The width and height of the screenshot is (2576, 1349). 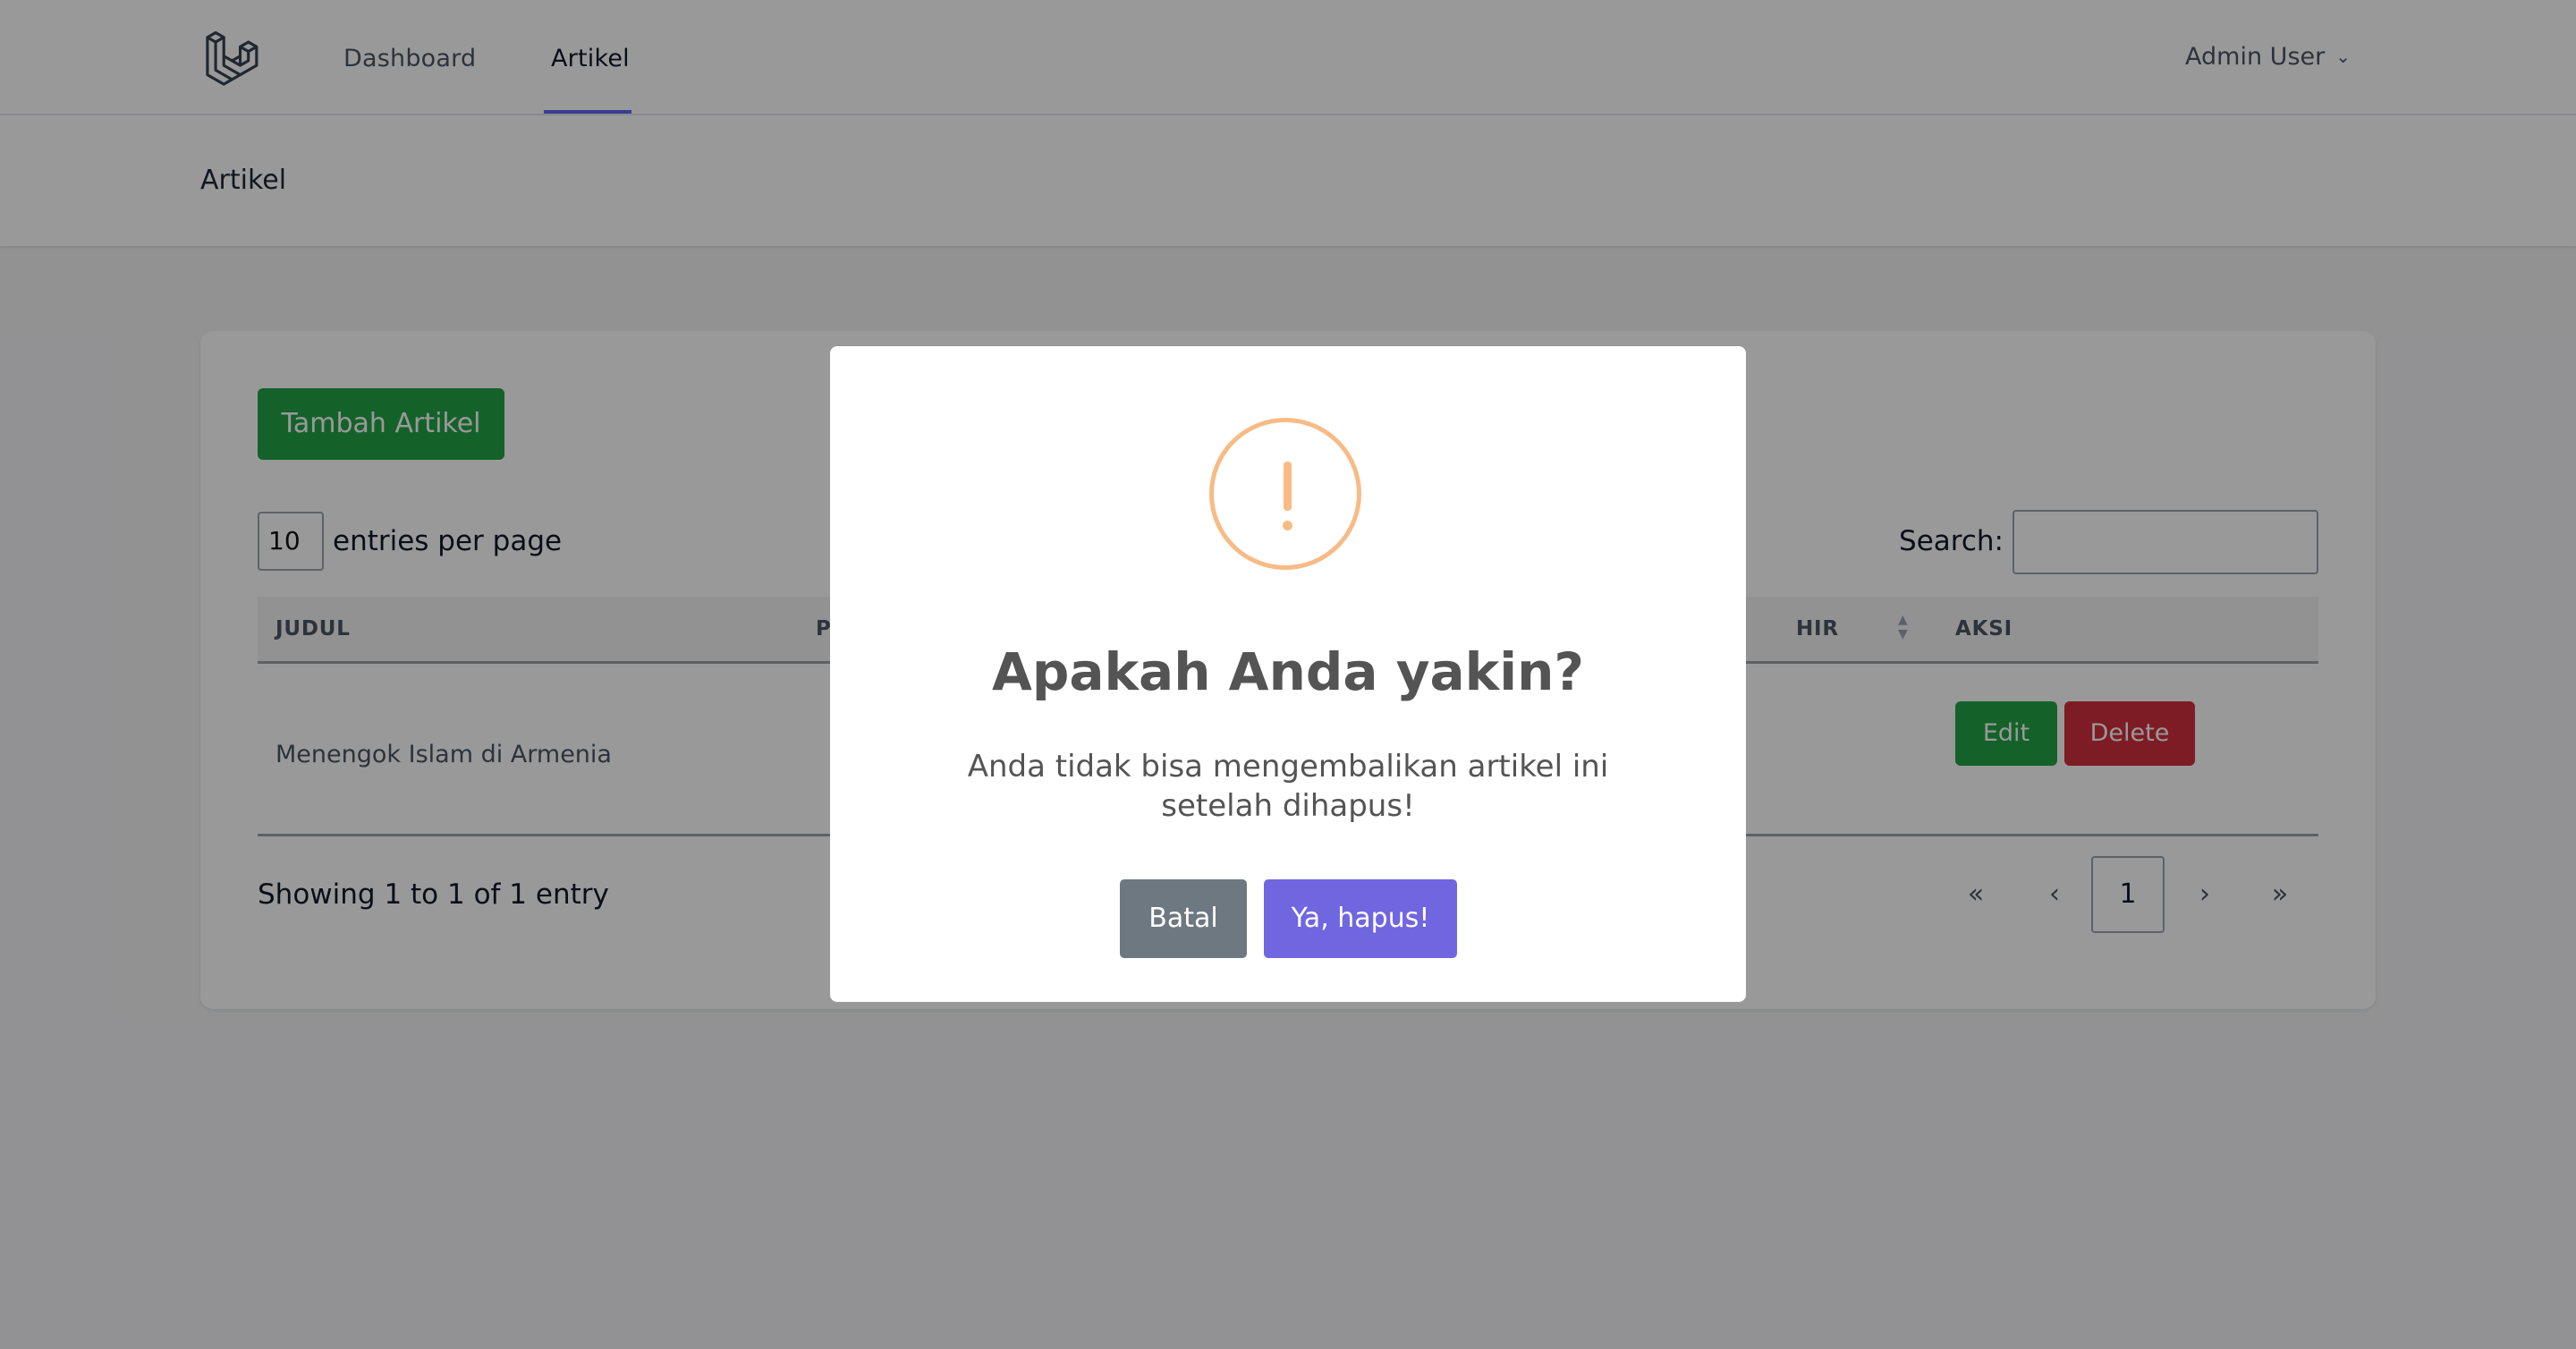 I want to click on dialog-title: Apakah Anda yakin?, so click(x=1288, y=671).